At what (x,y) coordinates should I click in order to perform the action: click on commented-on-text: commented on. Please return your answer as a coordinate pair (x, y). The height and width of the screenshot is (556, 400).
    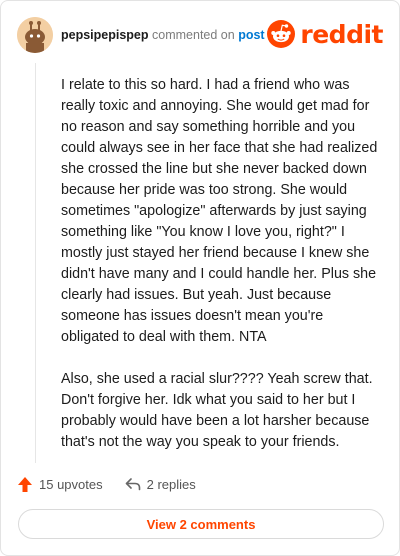
    Looking at the image, I should click on (193, 35).